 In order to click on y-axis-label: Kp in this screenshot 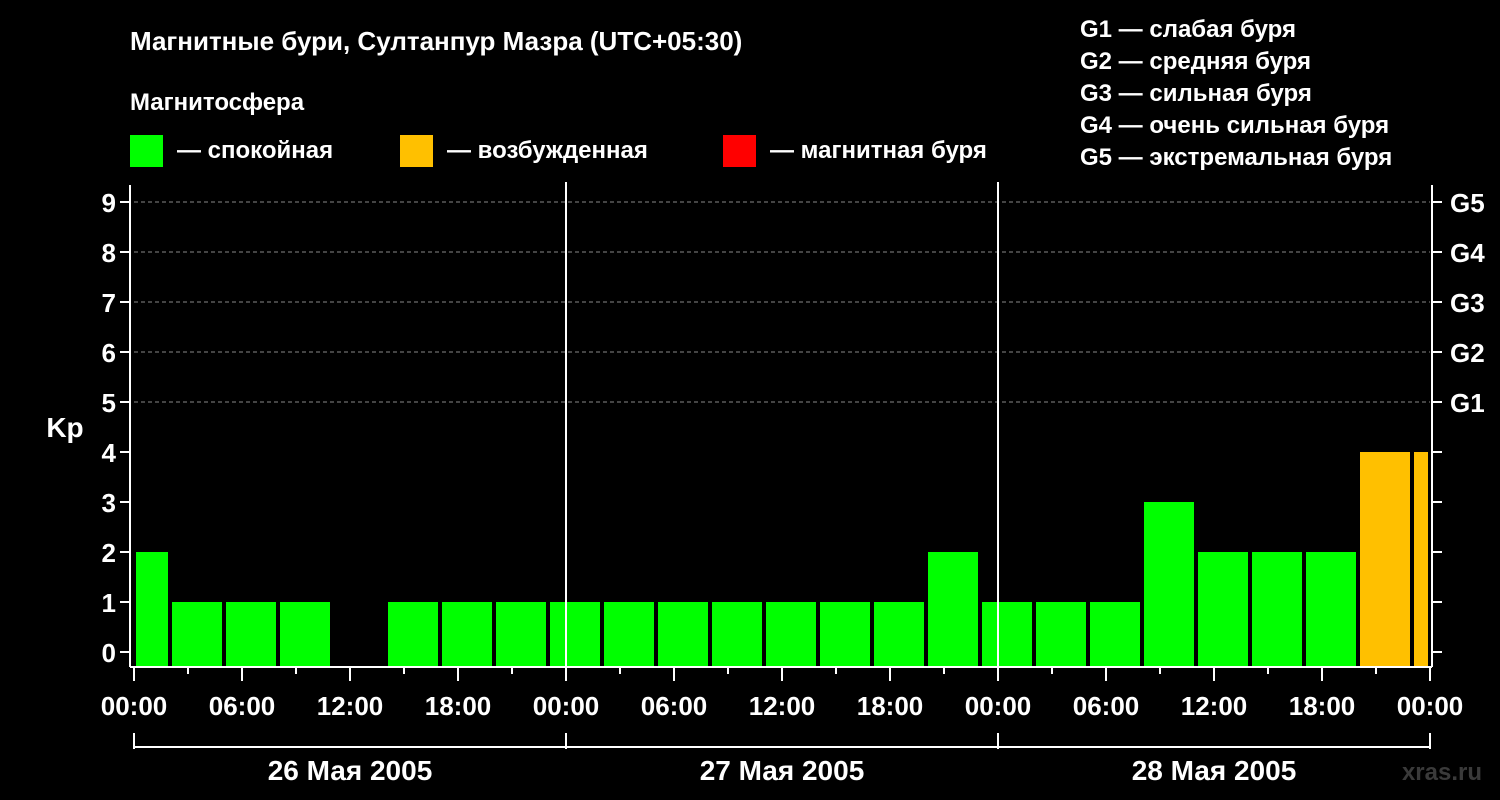, I will do `click(64, 427)`.